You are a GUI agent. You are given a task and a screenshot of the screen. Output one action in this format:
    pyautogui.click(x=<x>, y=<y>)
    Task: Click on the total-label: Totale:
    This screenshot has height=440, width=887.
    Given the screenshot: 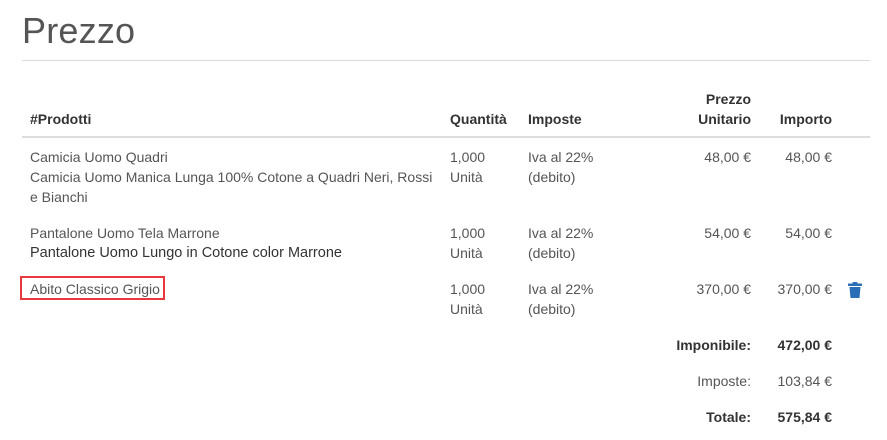 What is the action you would take?
    pyautogui.click(x=728, y=417)
    